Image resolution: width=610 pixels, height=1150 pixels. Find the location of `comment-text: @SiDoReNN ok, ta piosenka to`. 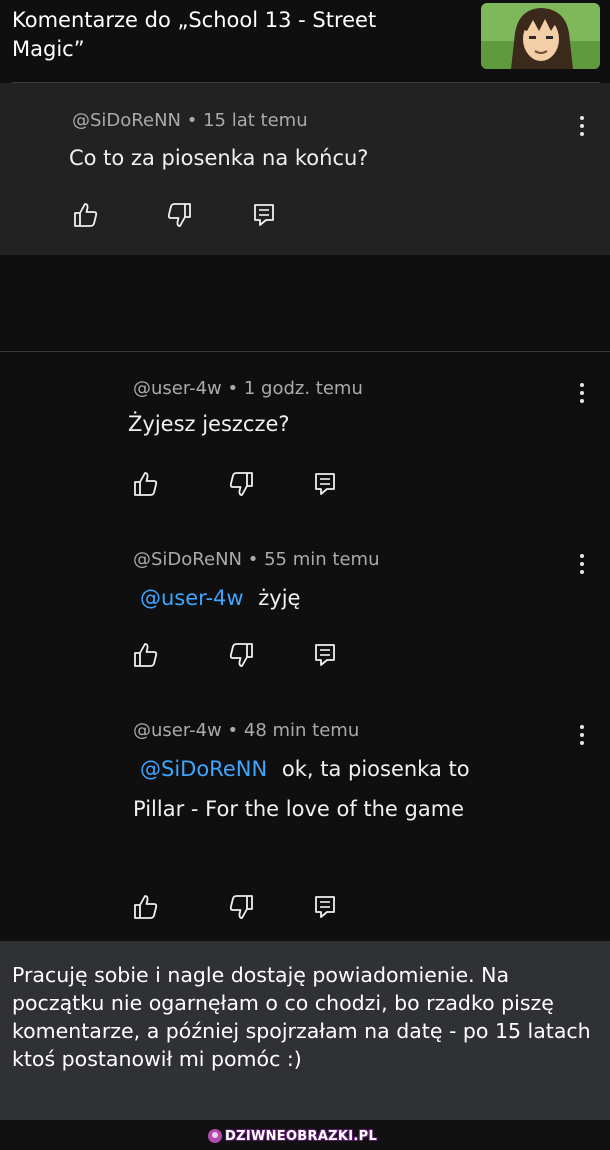

comment-text: @SiDoReNN ok, ta piosenka to is located at coordinates (305, 769).